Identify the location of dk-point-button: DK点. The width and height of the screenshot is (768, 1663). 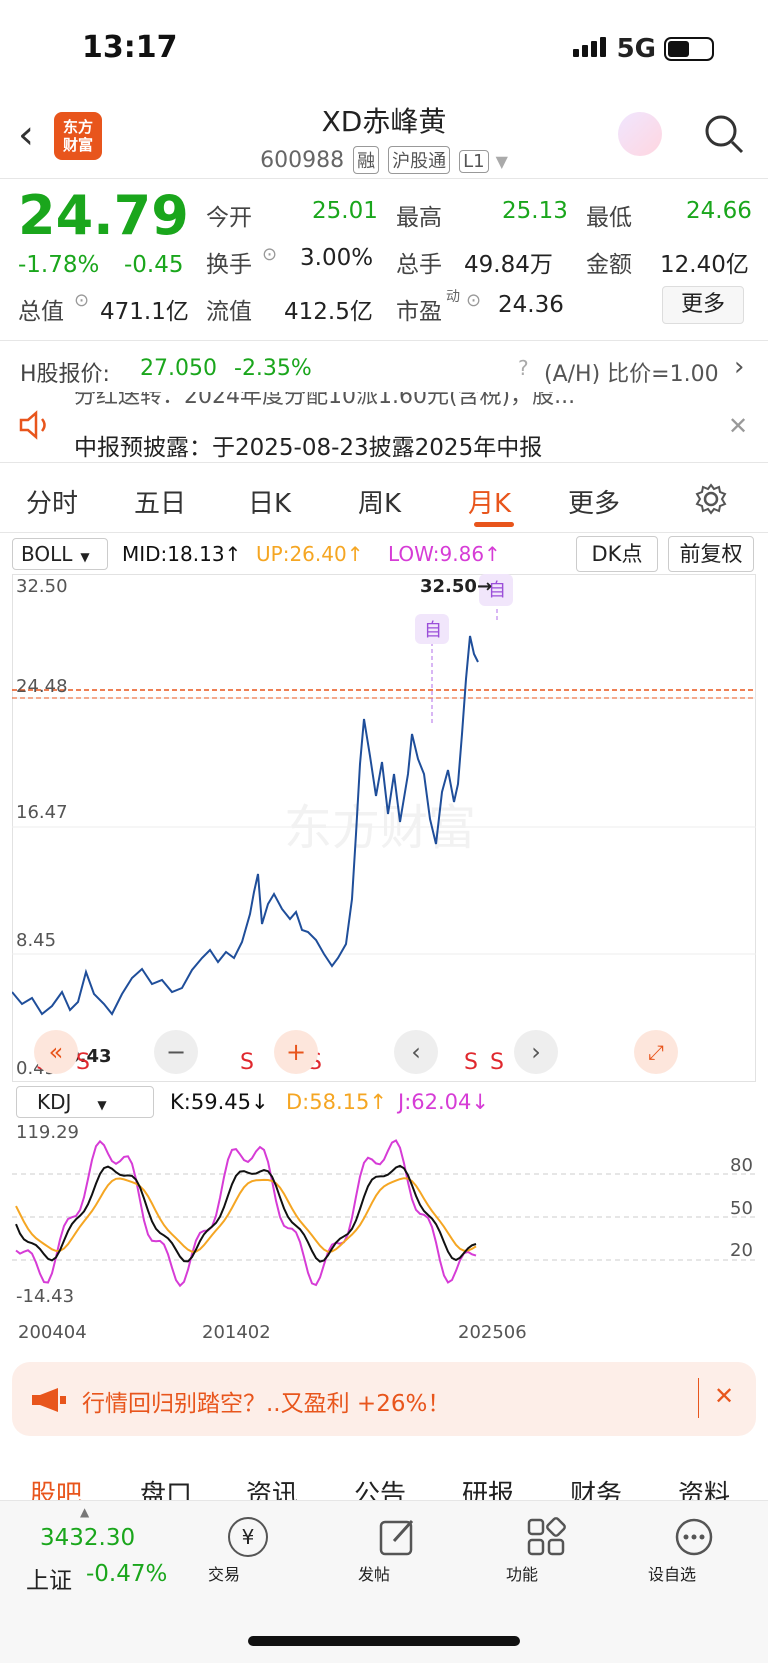
(617, 554).